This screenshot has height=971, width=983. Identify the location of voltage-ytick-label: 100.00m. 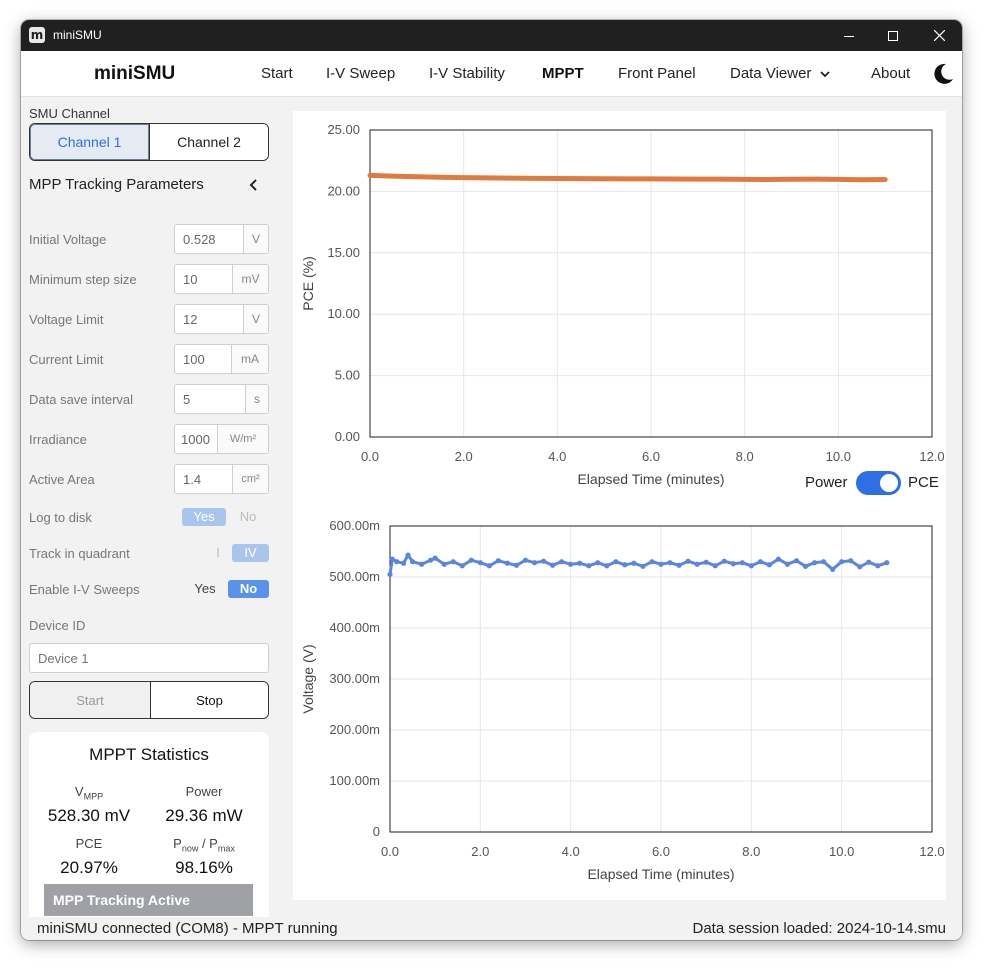
(354, 780).